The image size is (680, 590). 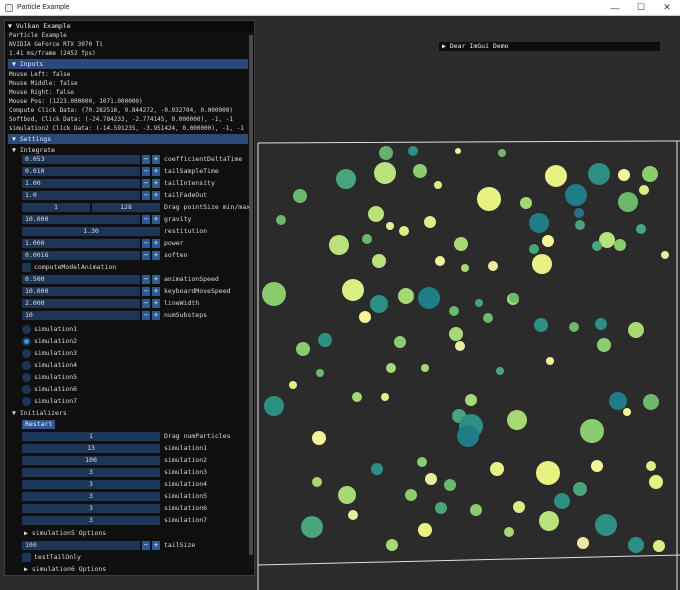 I want to click on panel-scrollbar, so click(x=251, y=301).